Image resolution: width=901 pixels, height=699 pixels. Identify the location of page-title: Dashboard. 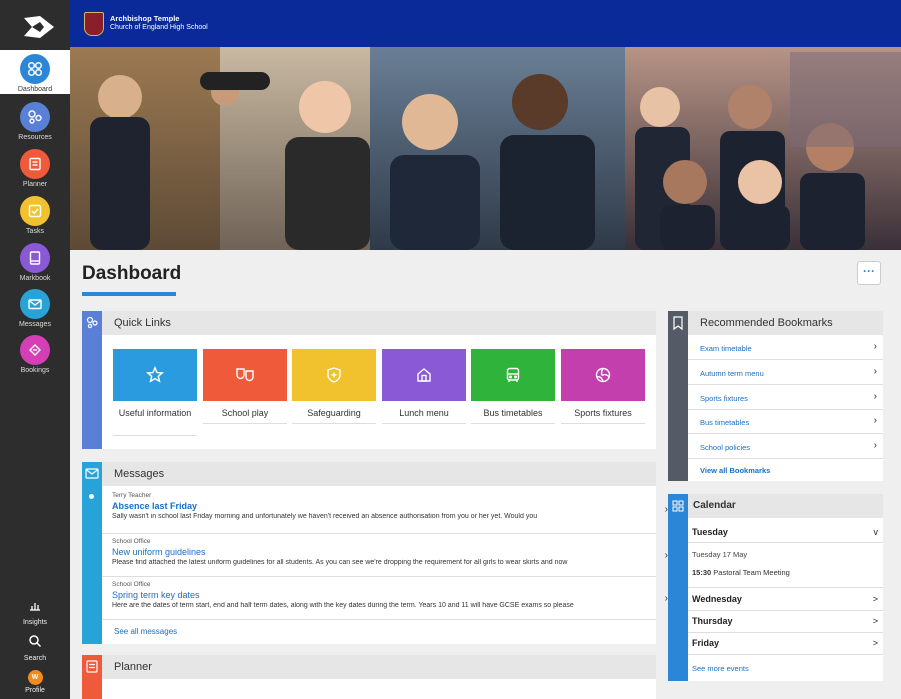
(132, 273).